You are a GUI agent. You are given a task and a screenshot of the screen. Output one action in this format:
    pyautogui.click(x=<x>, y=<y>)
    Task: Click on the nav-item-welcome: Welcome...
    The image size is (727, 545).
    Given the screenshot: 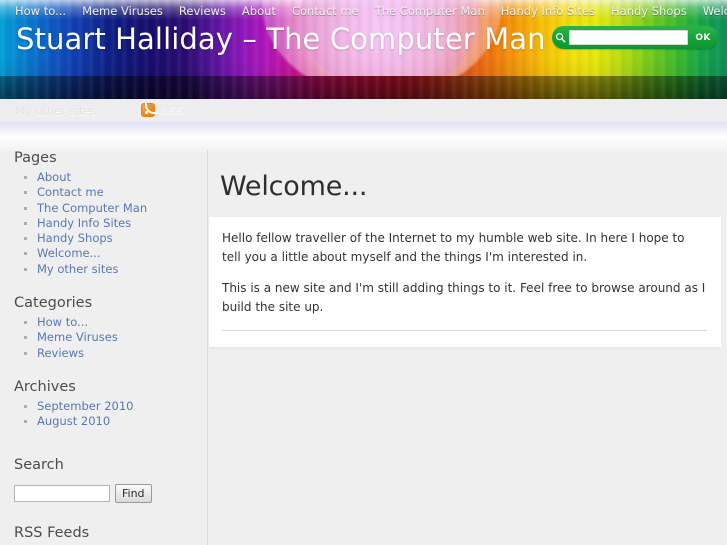 What is the action you would take?
    pyautogui.click(x=711, y=11)
    